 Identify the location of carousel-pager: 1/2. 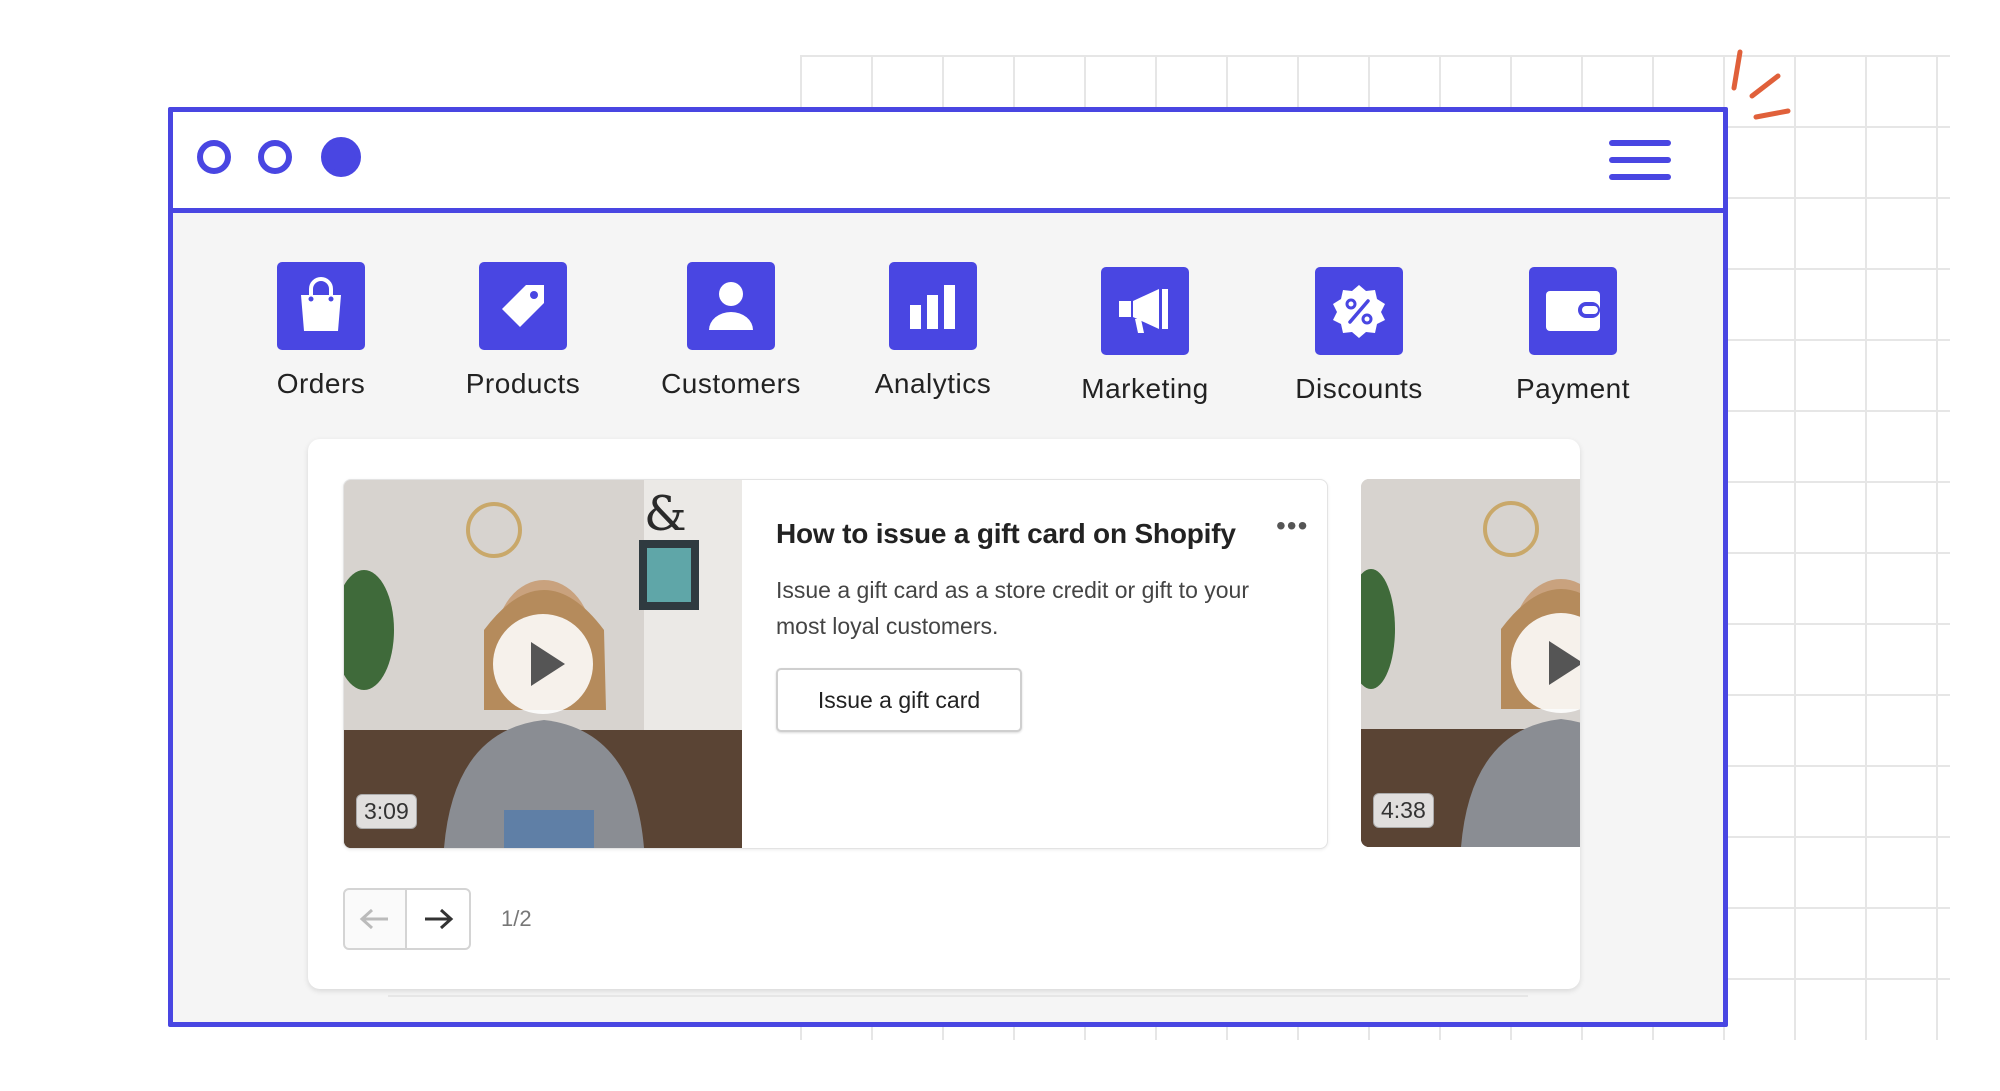
(437, 919).